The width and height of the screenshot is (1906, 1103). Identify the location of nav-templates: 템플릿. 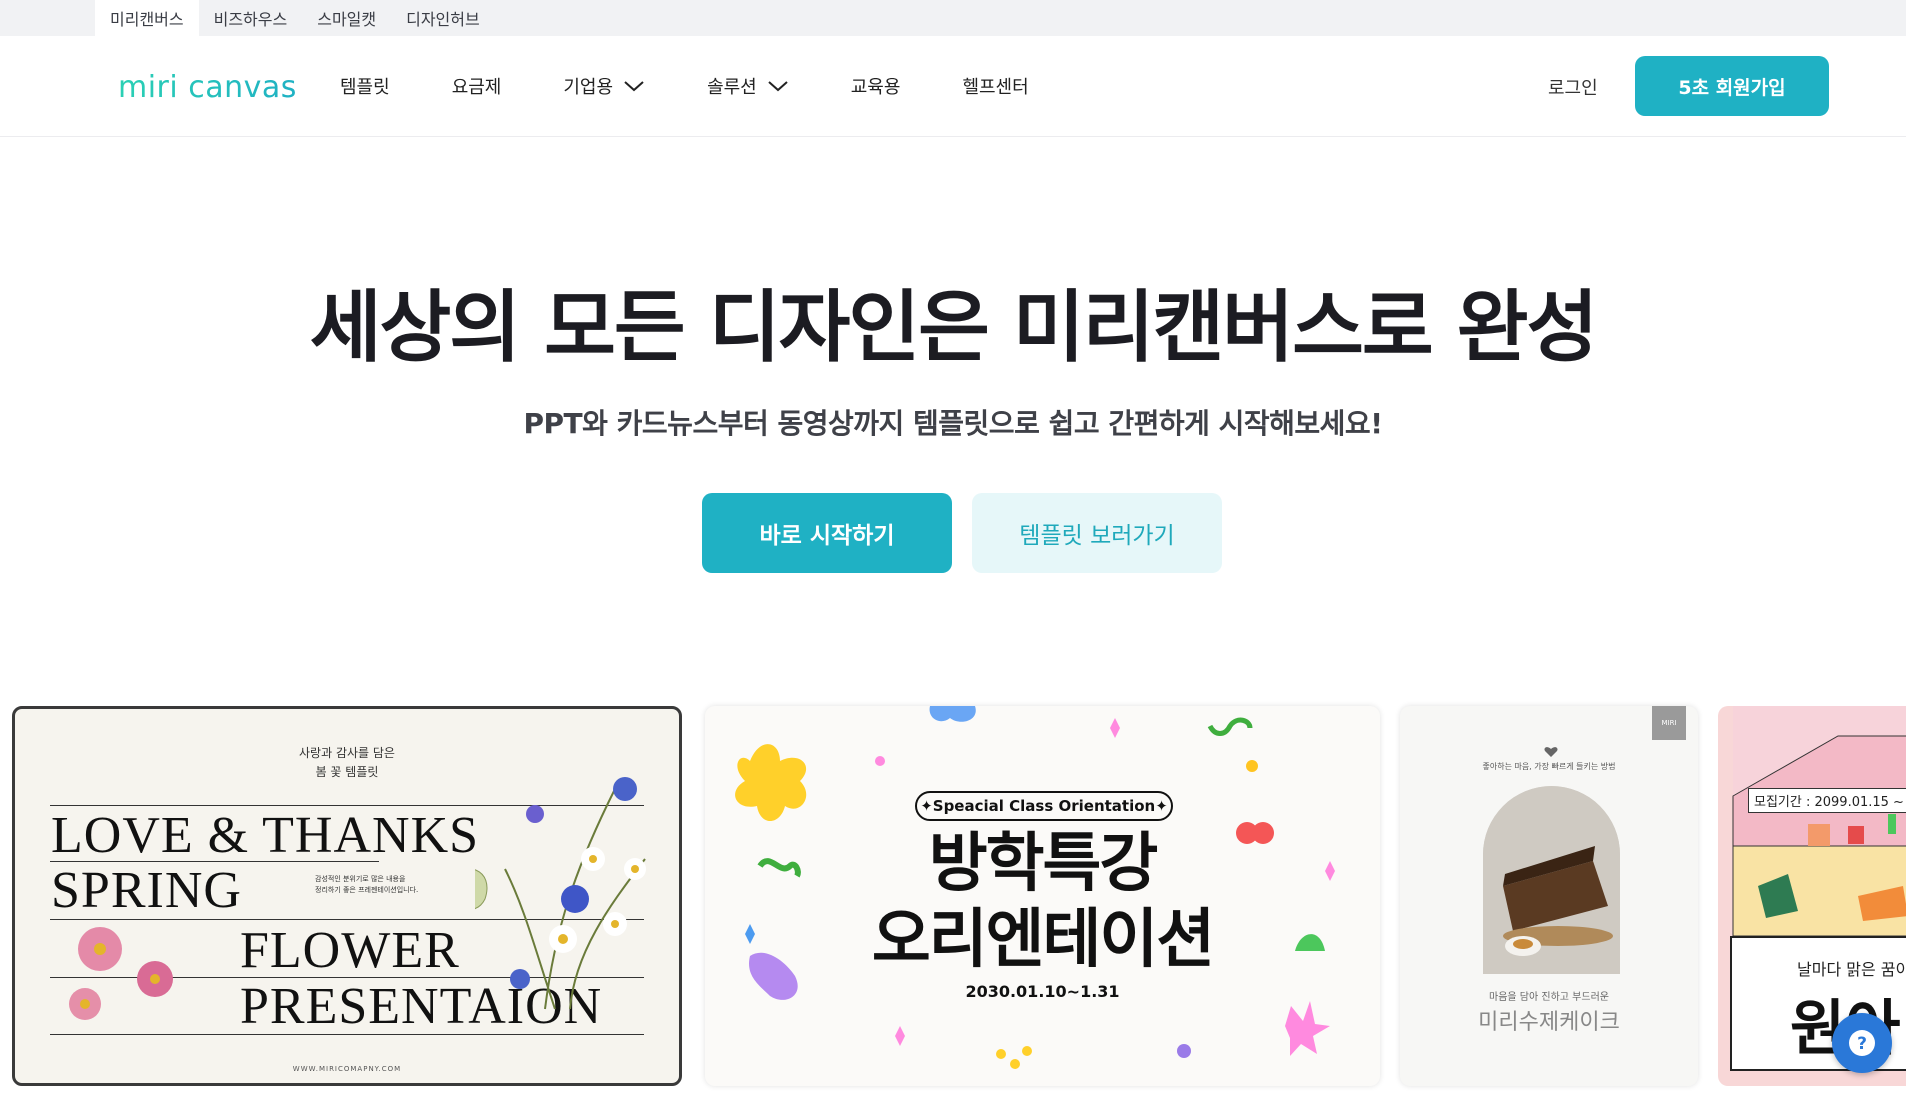
(365, 86).